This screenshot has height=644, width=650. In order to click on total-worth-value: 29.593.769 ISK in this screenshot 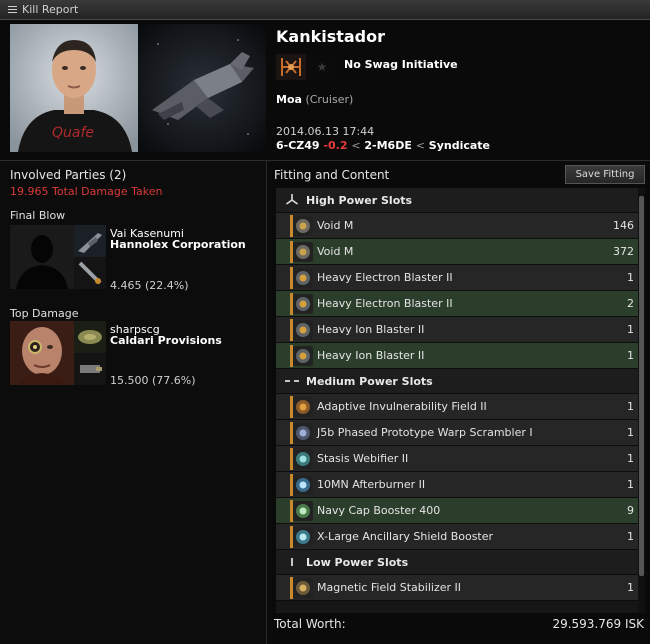, I will do `click(598, 624)`.